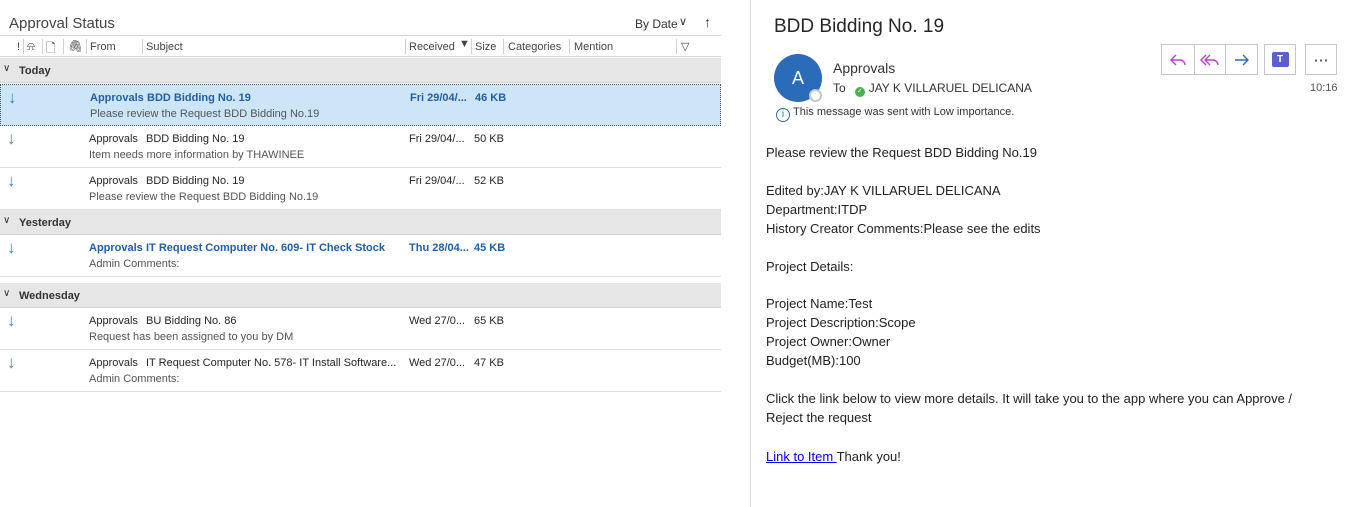  I want to click on recipient-line: To ✓ JAY K VILLARUEL DELICANA, so click(932, 89).